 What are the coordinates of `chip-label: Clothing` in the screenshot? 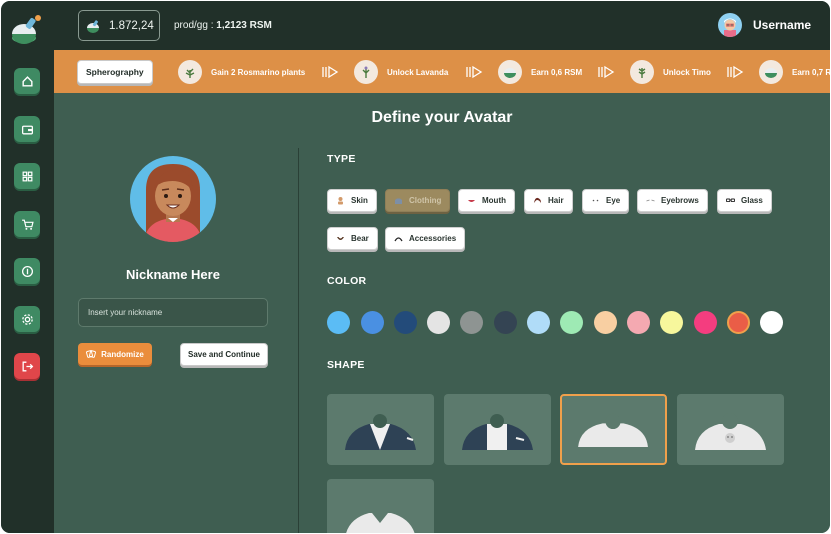 It's located at (425, 200).